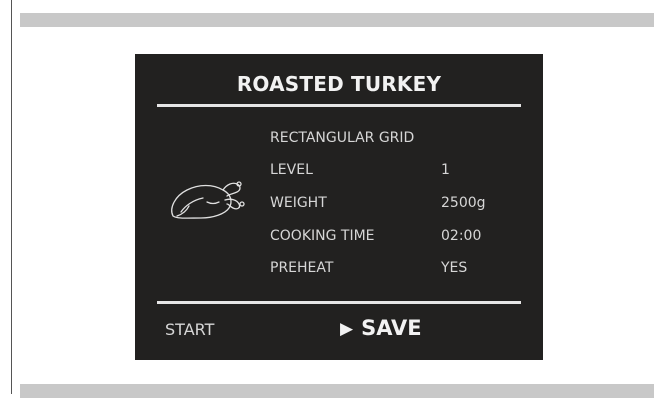 This screenshot has width=654, height=398. What do you see at coordinates (463, 203) in the screenshot?
I see `weight-value: 2500g` at bounding box center [463, 203].